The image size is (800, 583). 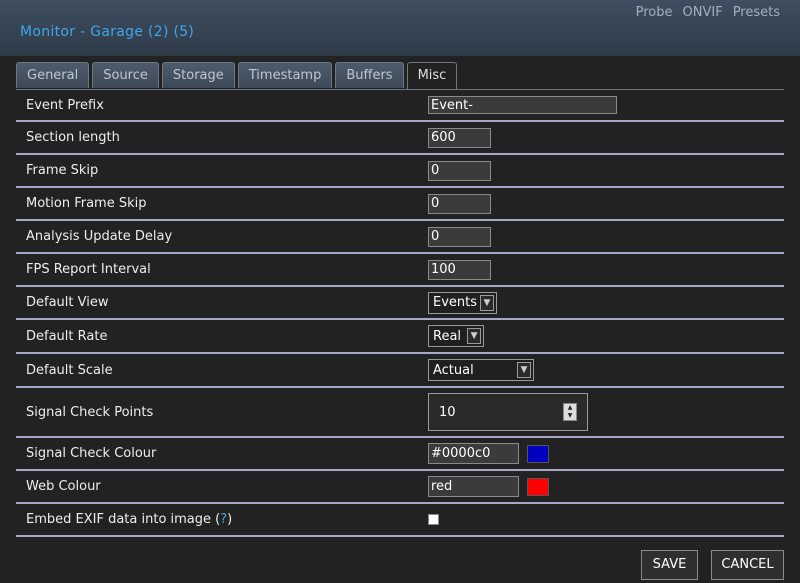 I want to click on save-button: SAVE, so click(x=669, y=565).